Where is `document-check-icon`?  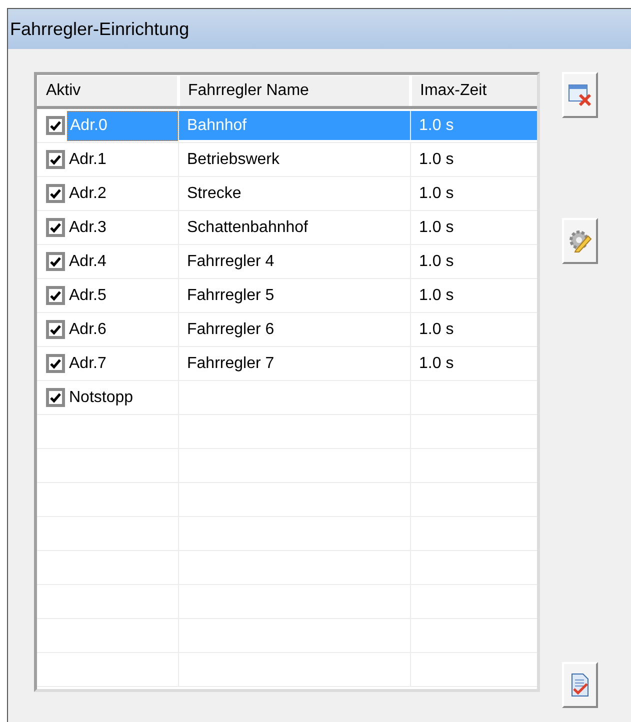
document-check-icon is located at coordinates (580, 685).